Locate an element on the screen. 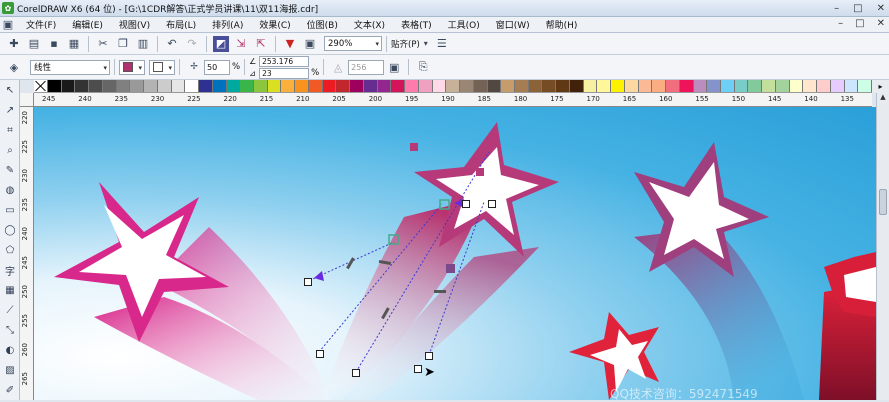 The height and width of the screenshot is (402, 889). menu-edit: 编辑(E) is located at coordinates (87, 24).